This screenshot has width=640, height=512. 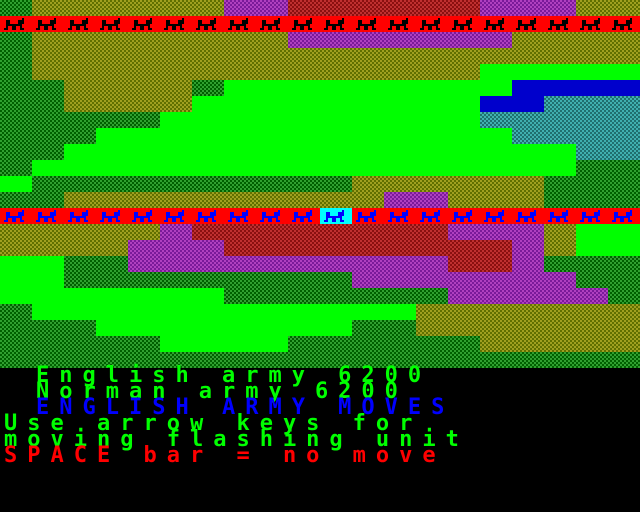 What do you see at coordinates (16, 8) in the screenshot?
I see `terrain-forest` at bounding box center [16, 8].